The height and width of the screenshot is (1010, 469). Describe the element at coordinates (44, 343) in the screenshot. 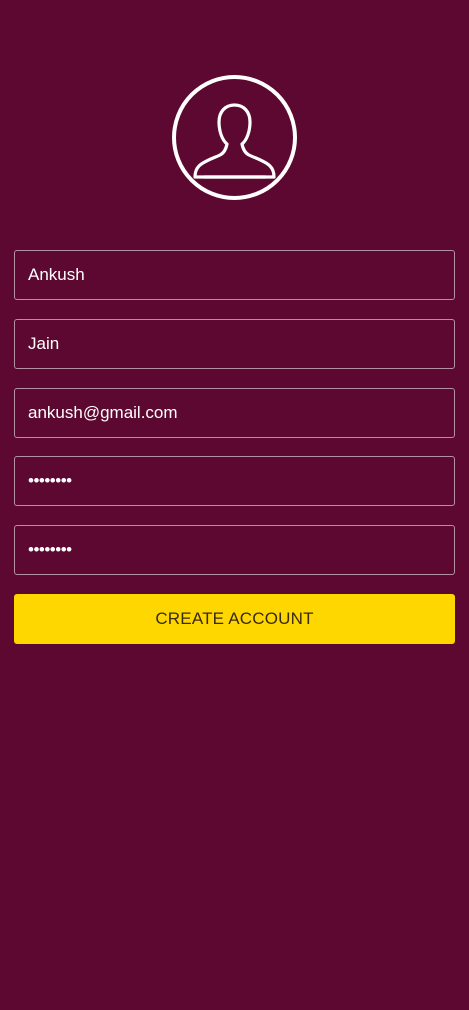

I see `last-name-value: Jain` at that location.